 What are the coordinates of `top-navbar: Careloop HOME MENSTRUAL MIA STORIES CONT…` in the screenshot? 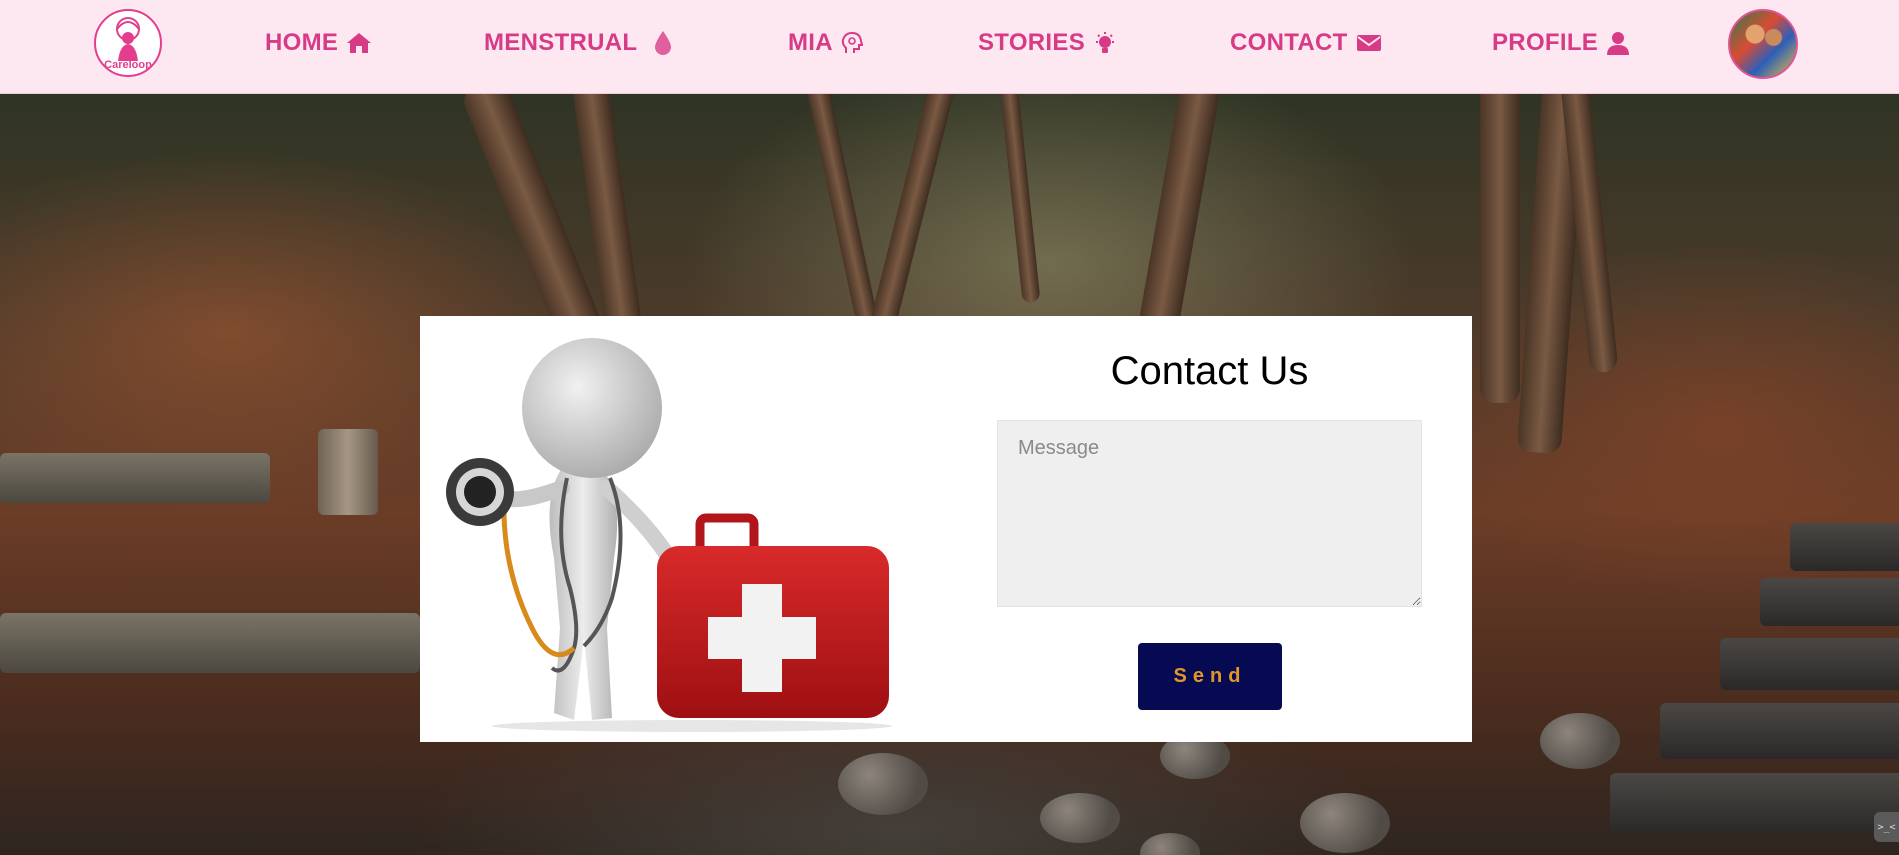 It's located at (949, 47).